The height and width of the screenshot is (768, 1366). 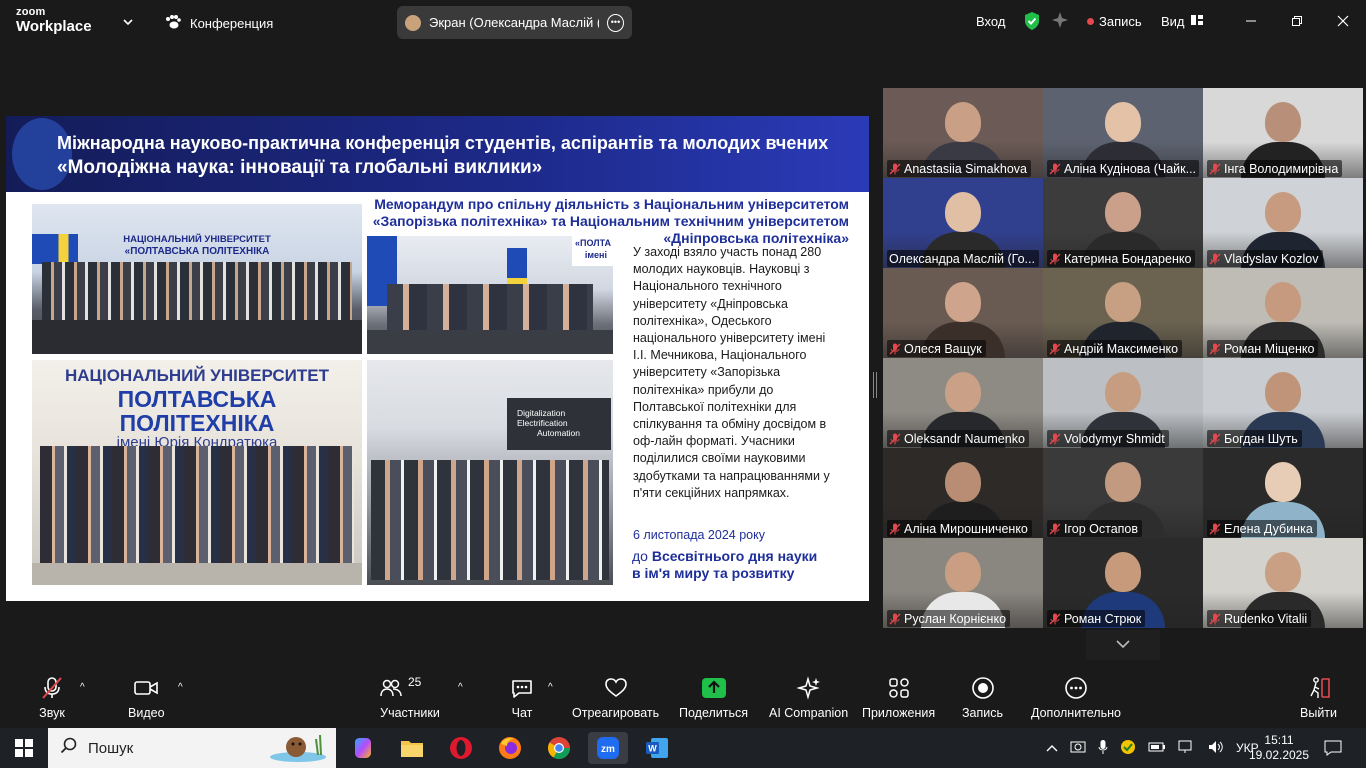 I want to click on word-icon: W, so click(x=657, y=748).